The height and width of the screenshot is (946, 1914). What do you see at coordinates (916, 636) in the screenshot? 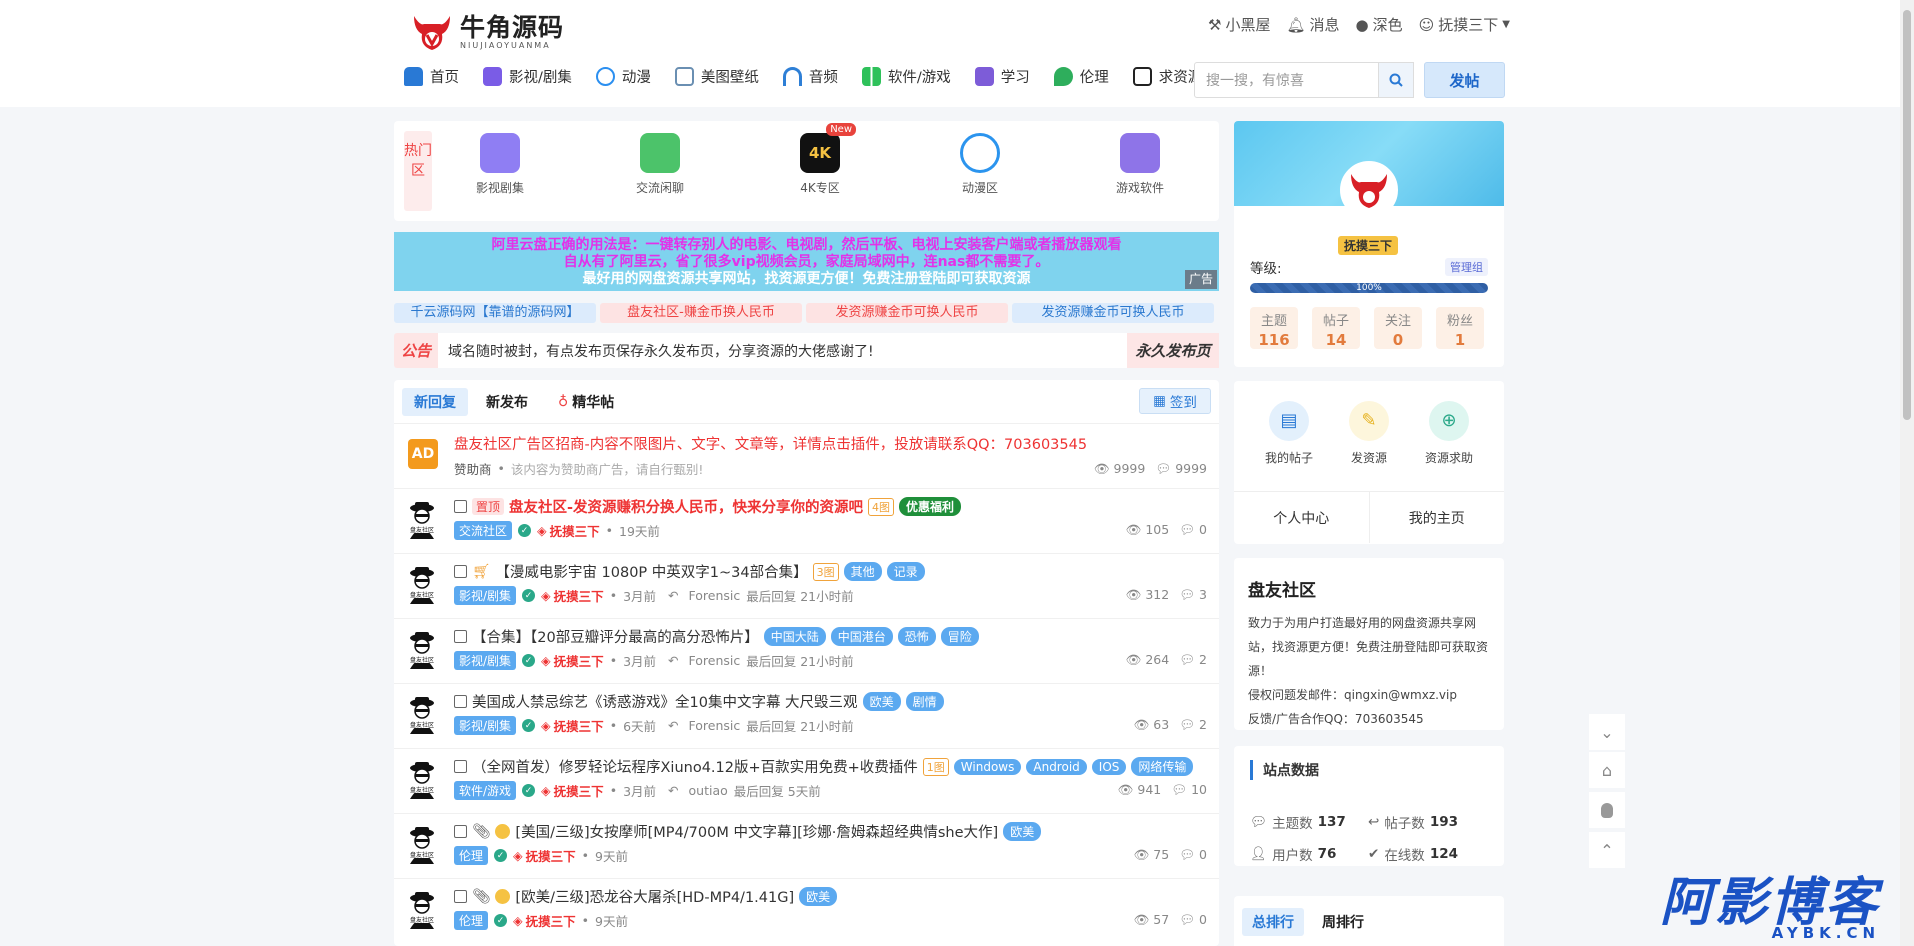
I see `tag-badge: 恐怖` at bounding box center [916, 636].